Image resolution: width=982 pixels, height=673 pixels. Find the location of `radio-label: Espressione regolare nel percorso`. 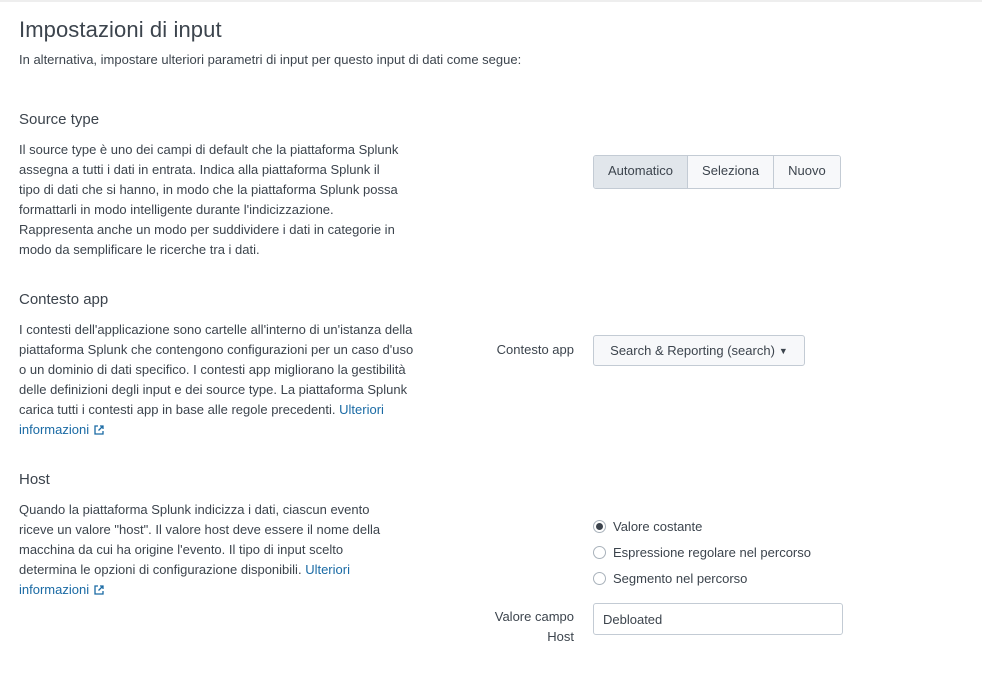

radio-label: Espressione regolare nel percorso is located at coordinates (712, 552).